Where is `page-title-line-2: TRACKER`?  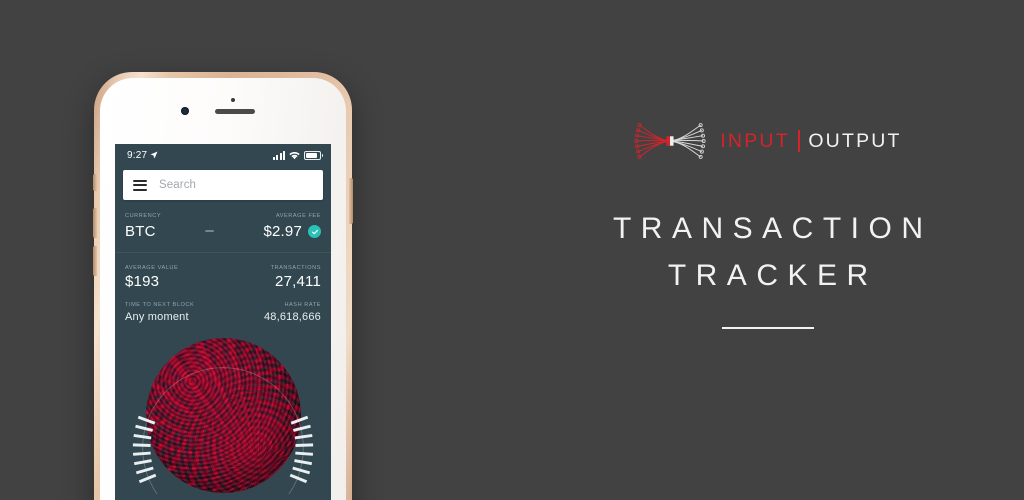
page-title-line-2: TRACKER is located at coordinates (772, 275).